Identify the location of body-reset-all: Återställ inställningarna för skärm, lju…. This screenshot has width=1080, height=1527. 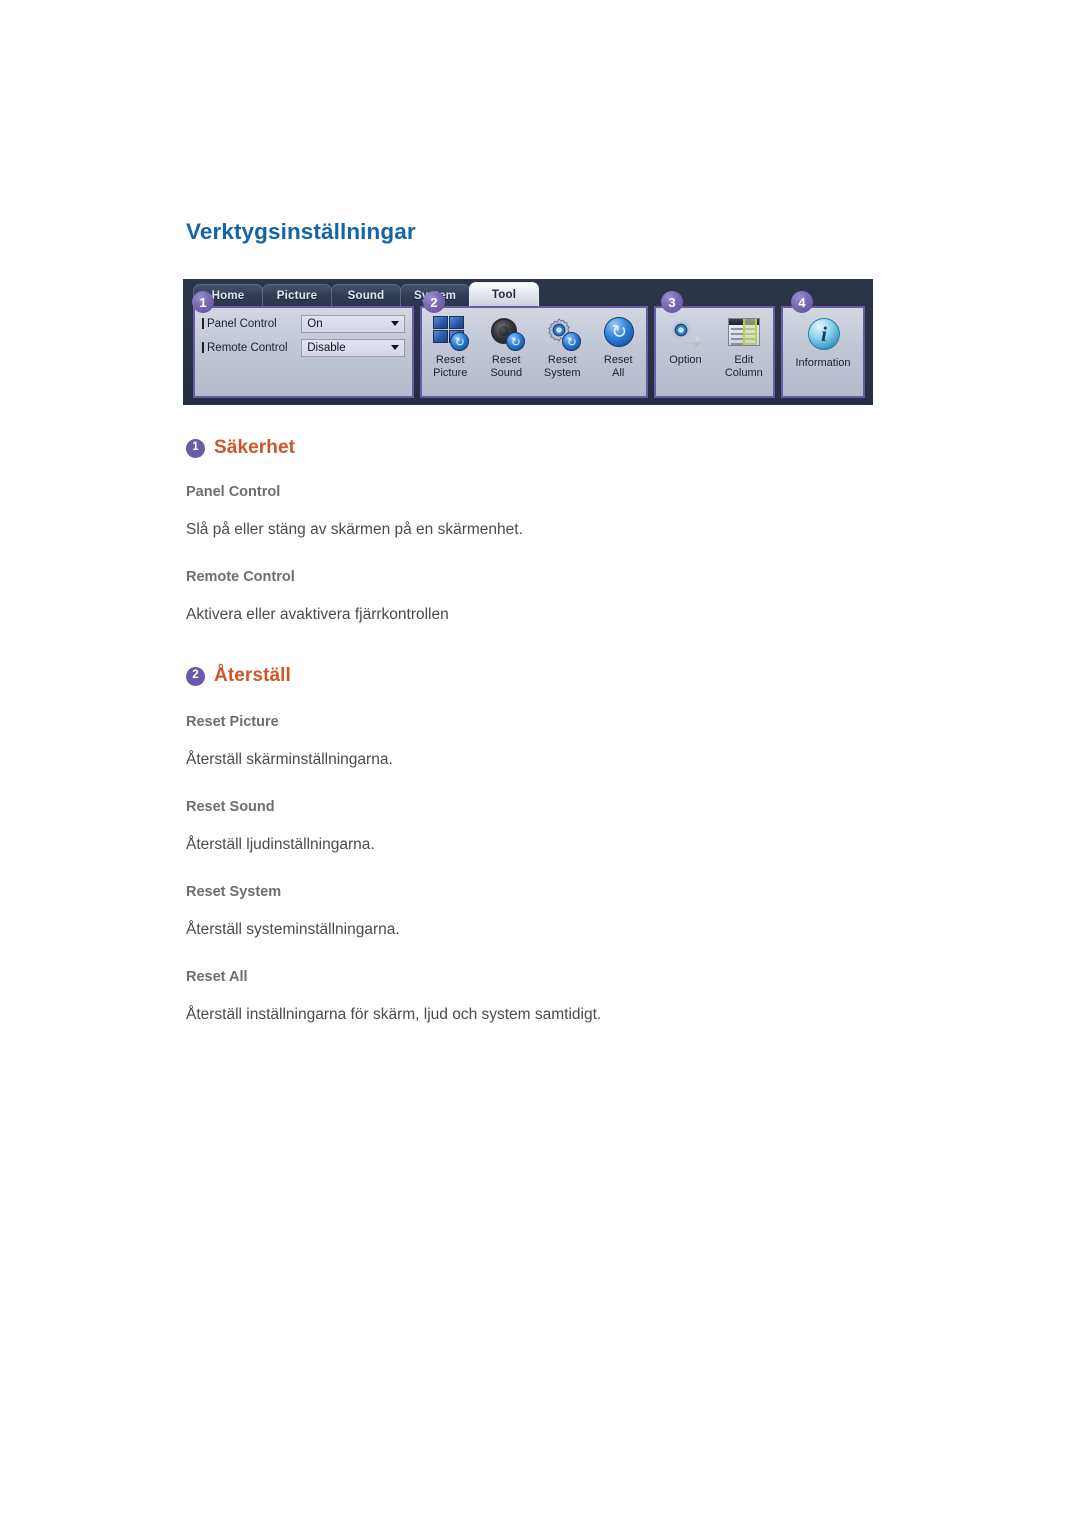
(394, 1014).